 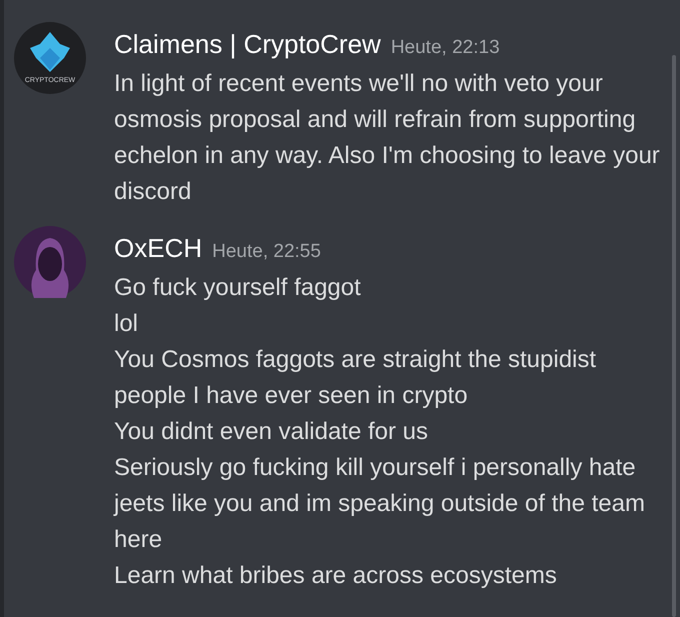 What do you see at coordinates (127, 324) in the screenshot?
I see `message-text: lol` at bounding box center [127, 324].